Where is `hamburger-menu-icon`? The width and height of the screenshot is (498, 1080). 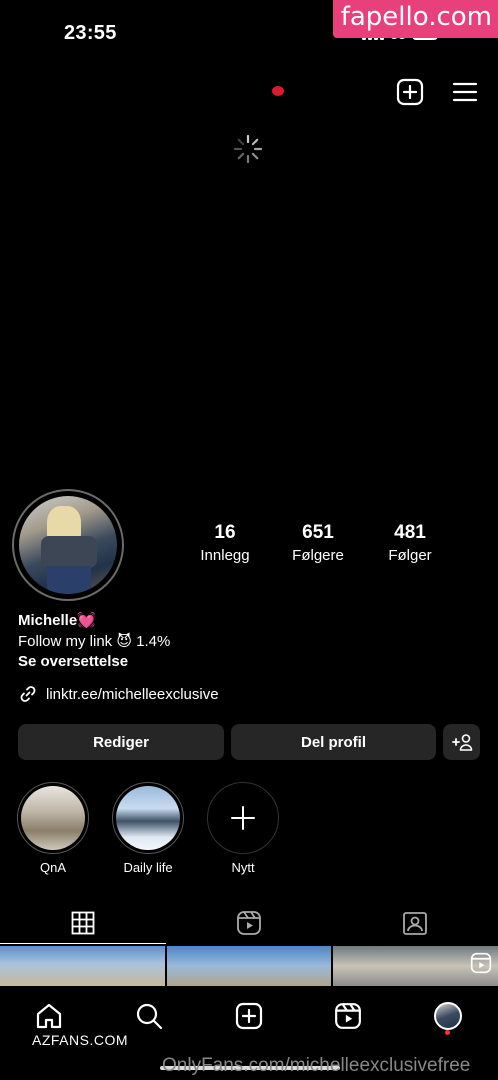 hamburger-menu-icon is located at coordinates (465, 92).